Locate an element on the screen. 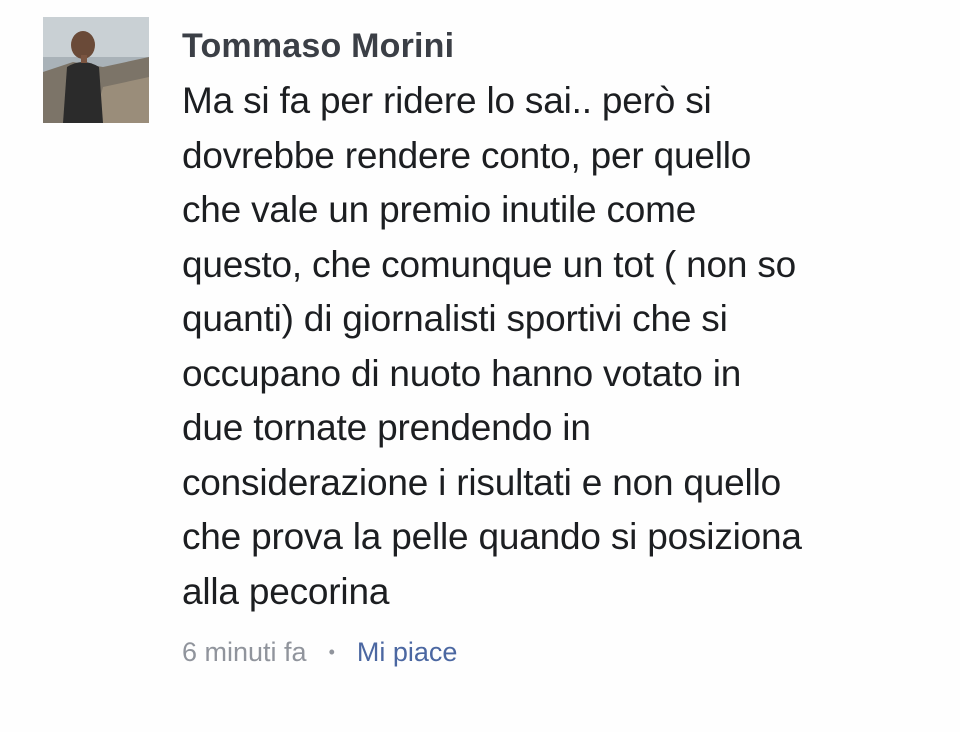  avatar is located at coordinates (96, 70).